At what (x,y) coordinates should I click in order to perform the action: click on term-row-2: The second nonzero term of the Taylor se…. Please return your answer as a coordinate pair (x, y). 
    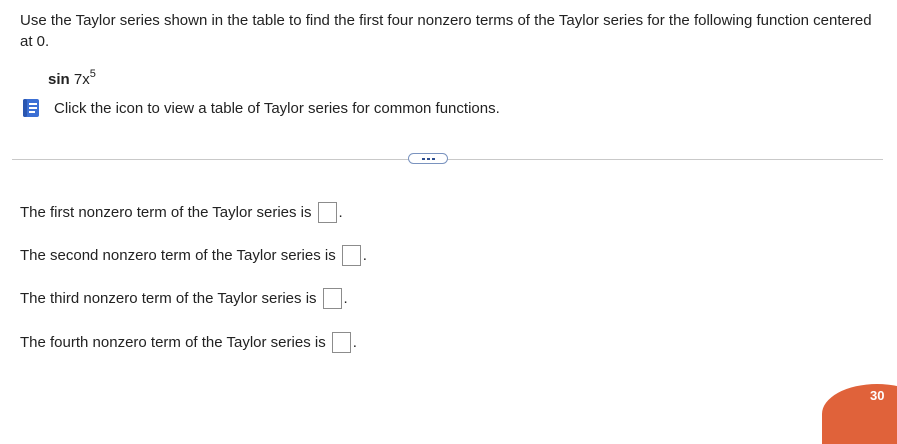
    Looking at the image, I should click on (193, 255).